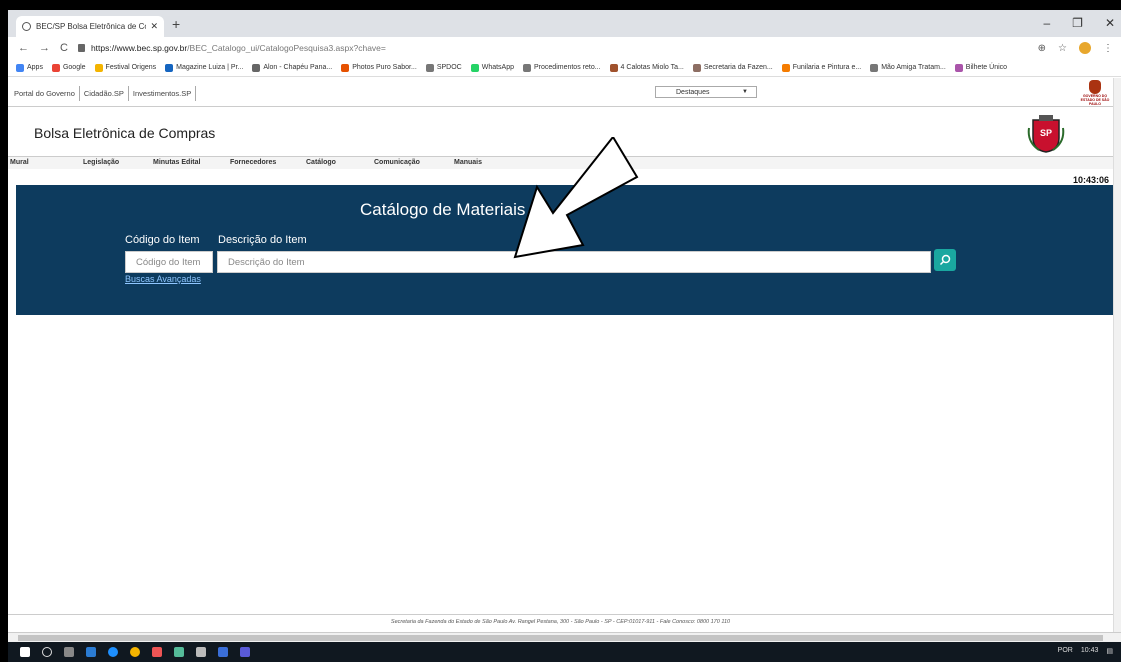 The width and height of the screenshot is (1121, 662). I want to click on bookmark-item: WhatsApp, so click(492, 67).